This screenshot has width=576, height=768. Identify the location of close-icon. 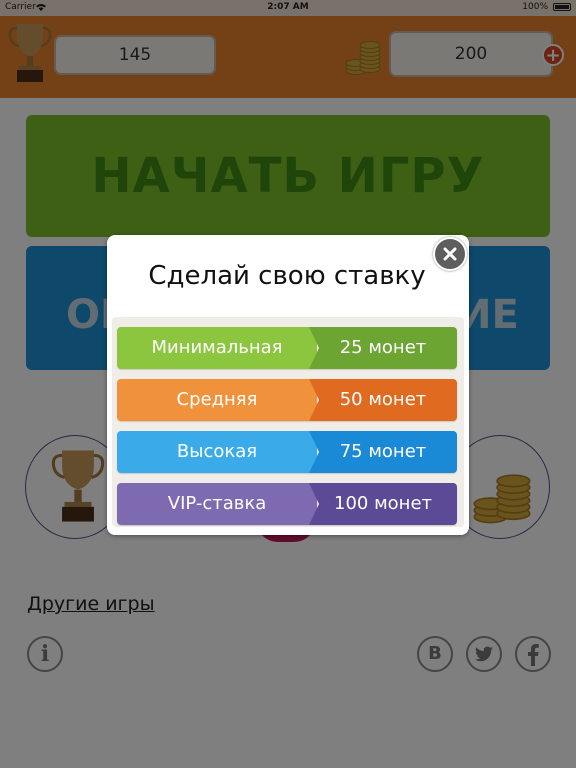
(450, 254).